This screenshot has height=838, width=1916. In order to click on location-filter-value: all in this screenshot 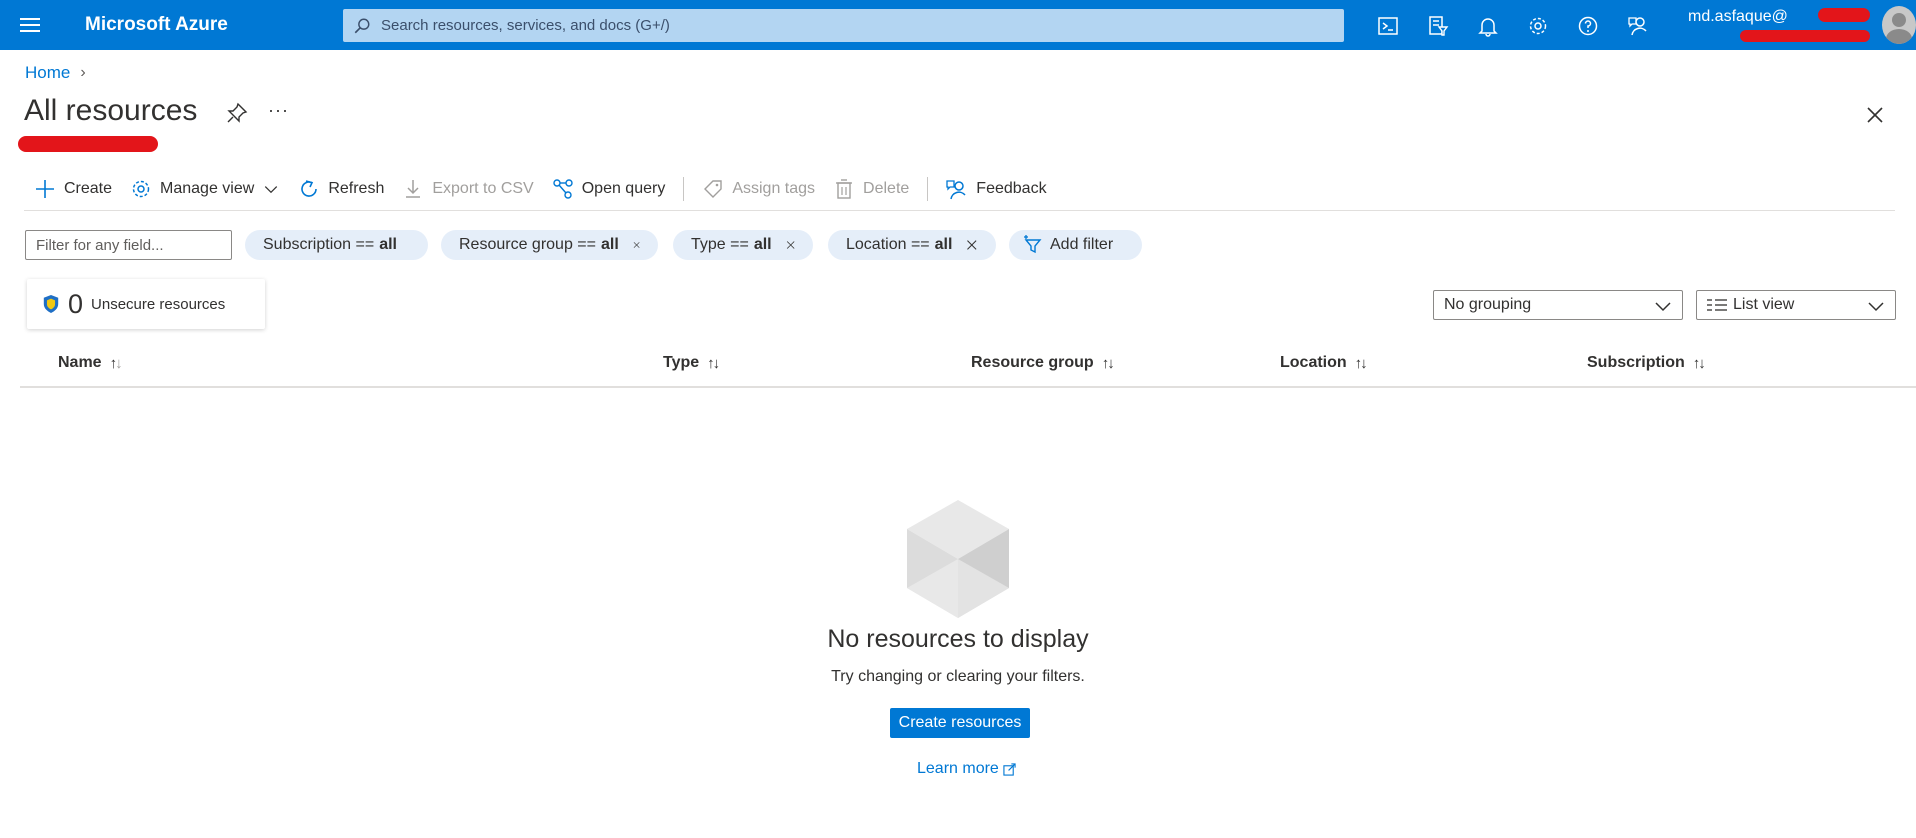, I will do `click(943, 244)`.